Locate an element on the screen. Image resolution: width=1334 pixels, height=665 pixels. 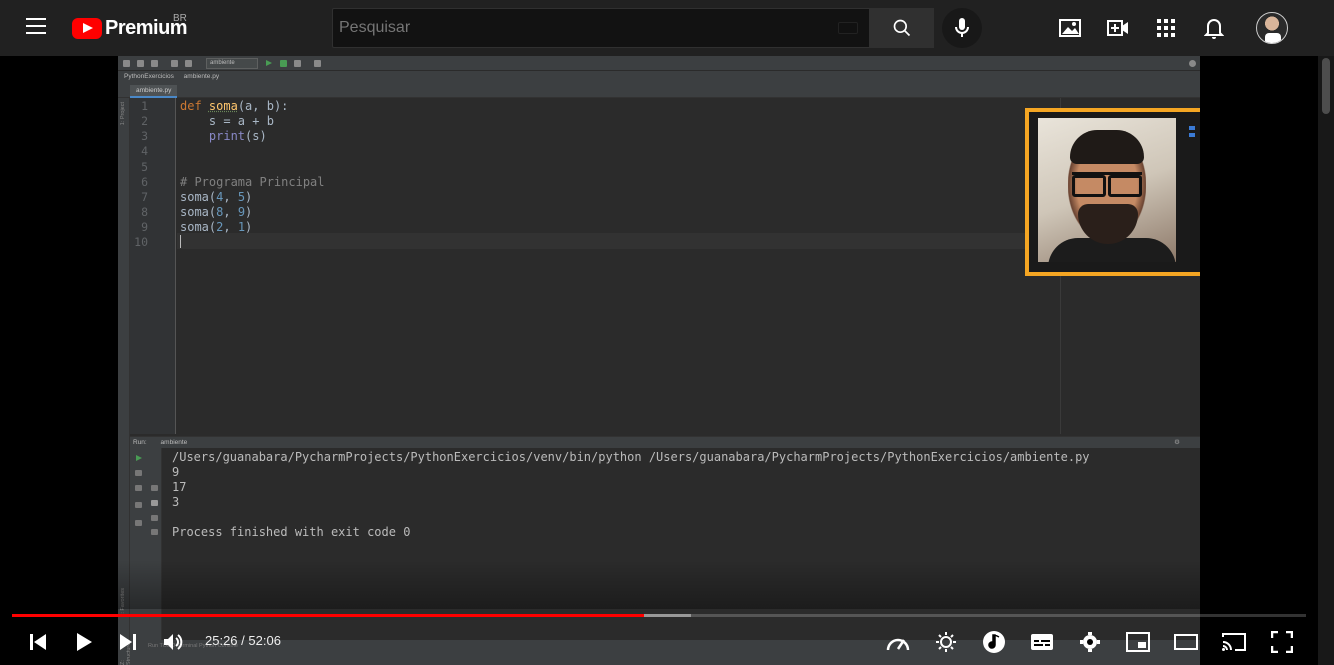
code-line-7: soma(4, 5) is located at coordinates (216, 197).